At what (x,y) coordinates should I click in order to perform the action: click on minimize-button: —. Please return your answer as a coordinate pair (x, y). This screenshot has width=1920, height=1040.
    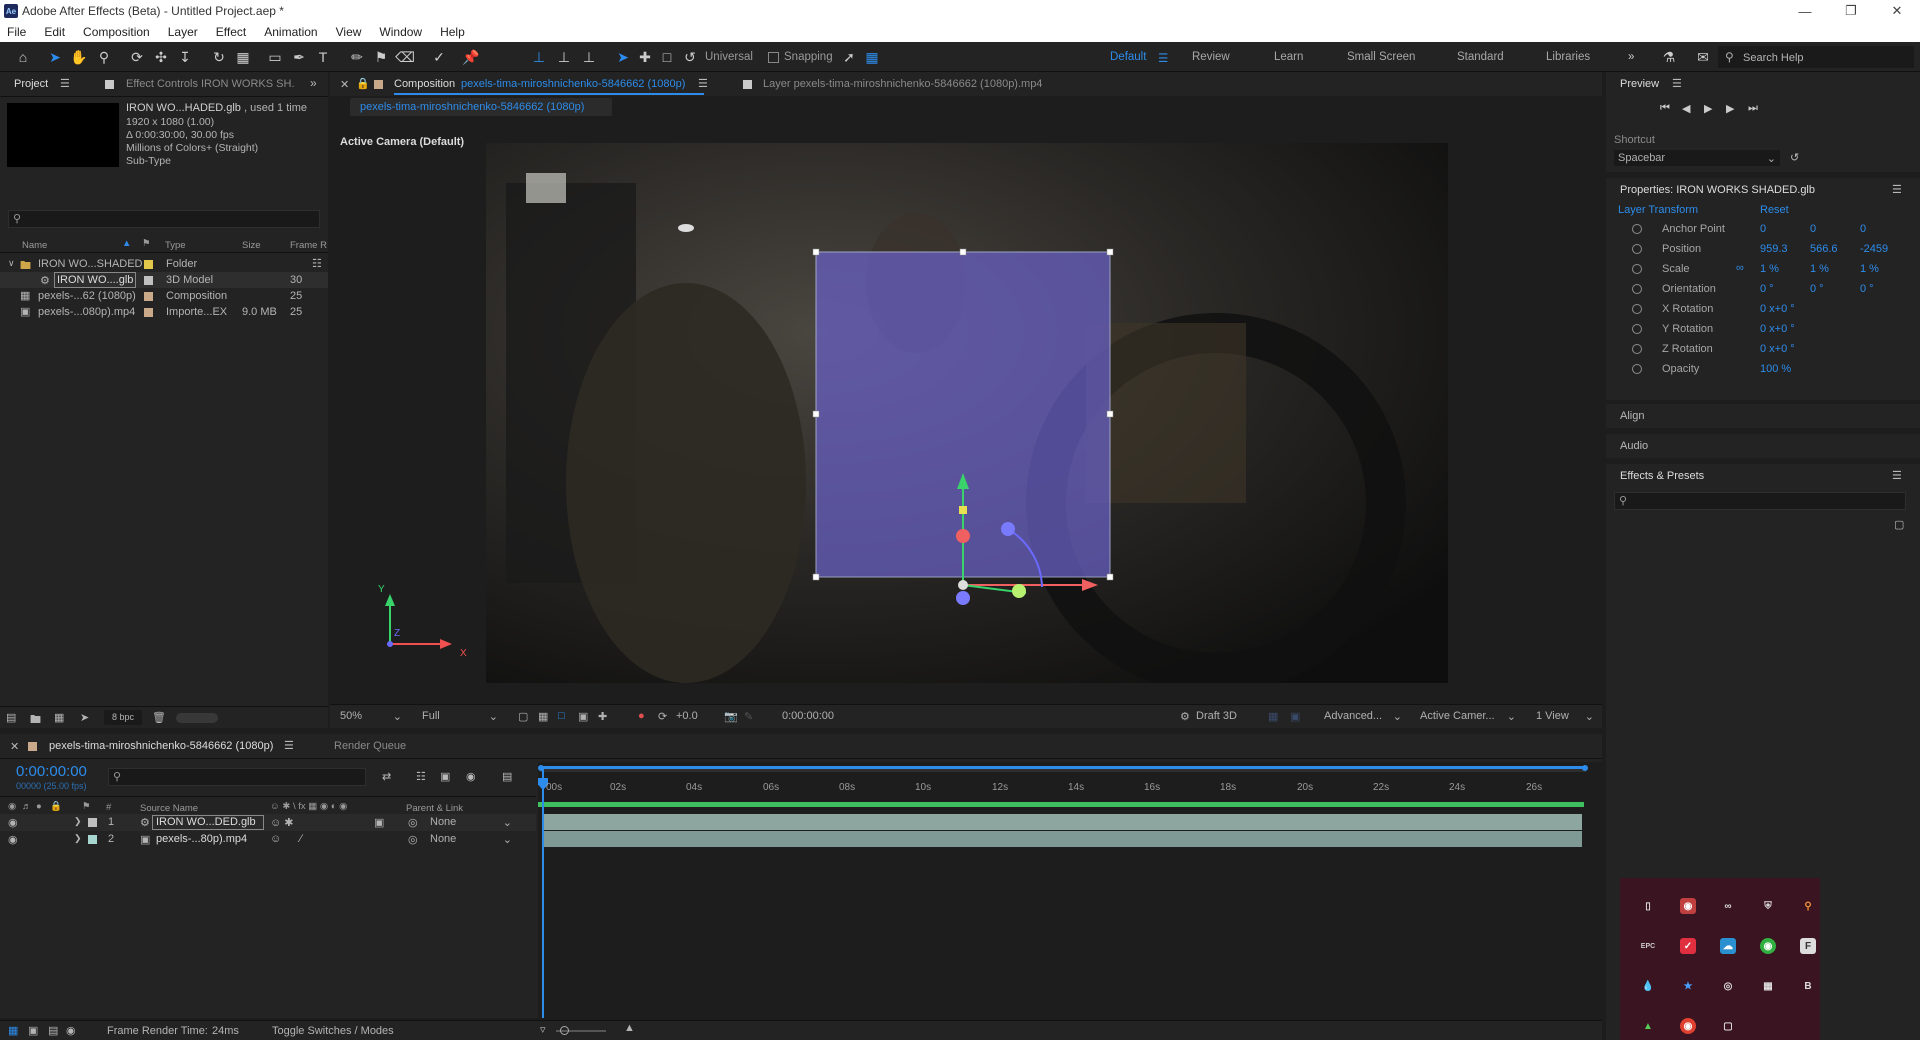
    Looking at the image, I should click on (1805, 11).